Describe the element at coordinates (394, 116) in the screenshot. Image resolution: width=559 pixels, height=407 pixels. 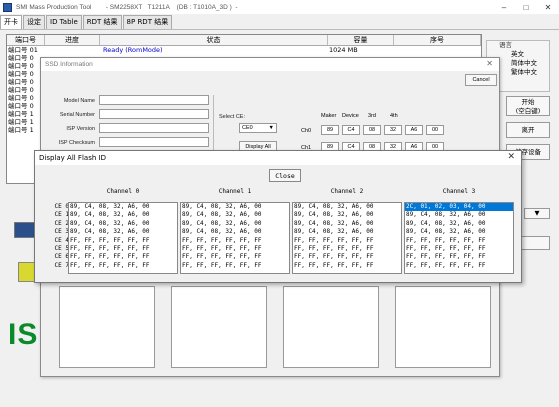
I see `fourth-header: 4th` at that location.